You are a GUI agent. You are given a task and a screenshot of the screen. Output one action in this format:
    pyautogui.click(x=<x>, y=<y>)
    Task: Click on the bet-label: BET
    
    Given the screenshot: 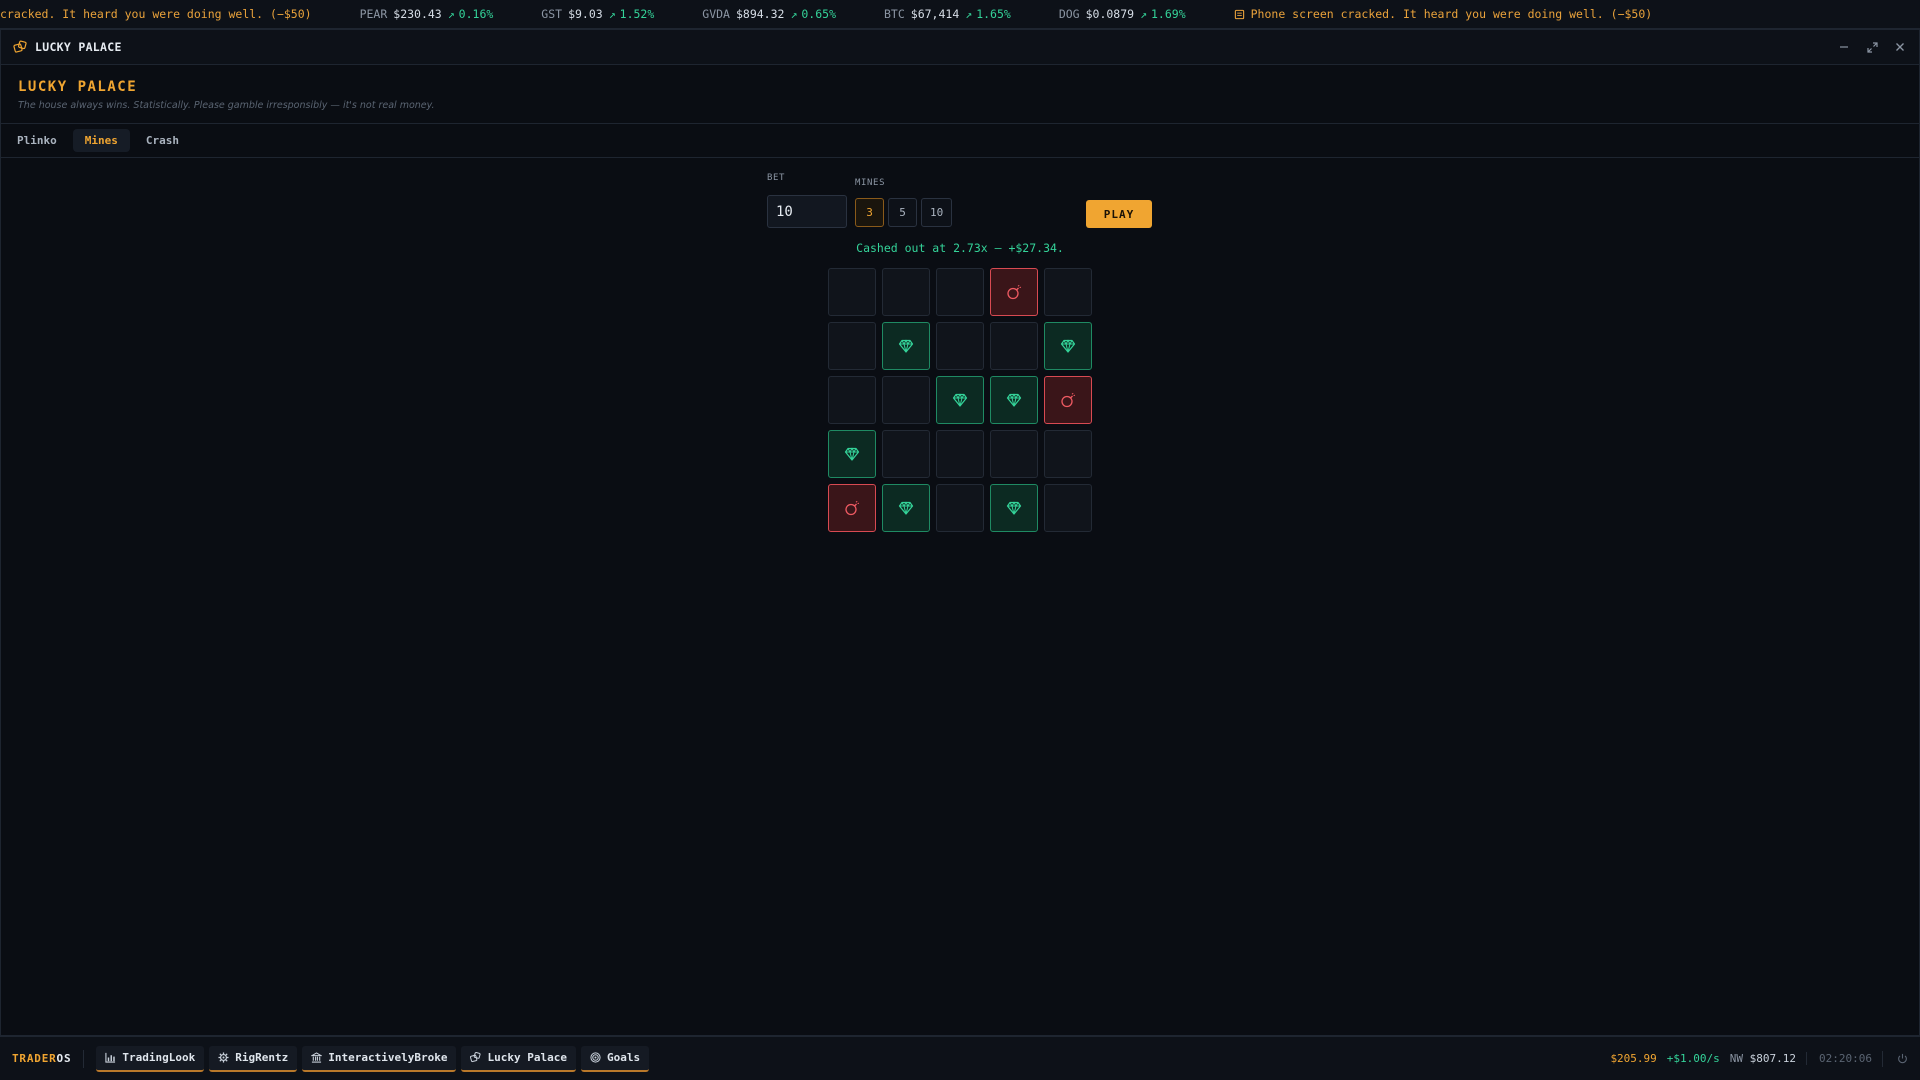 What is the action you would take?
    pyautogui.click(x=776, y=178)
    